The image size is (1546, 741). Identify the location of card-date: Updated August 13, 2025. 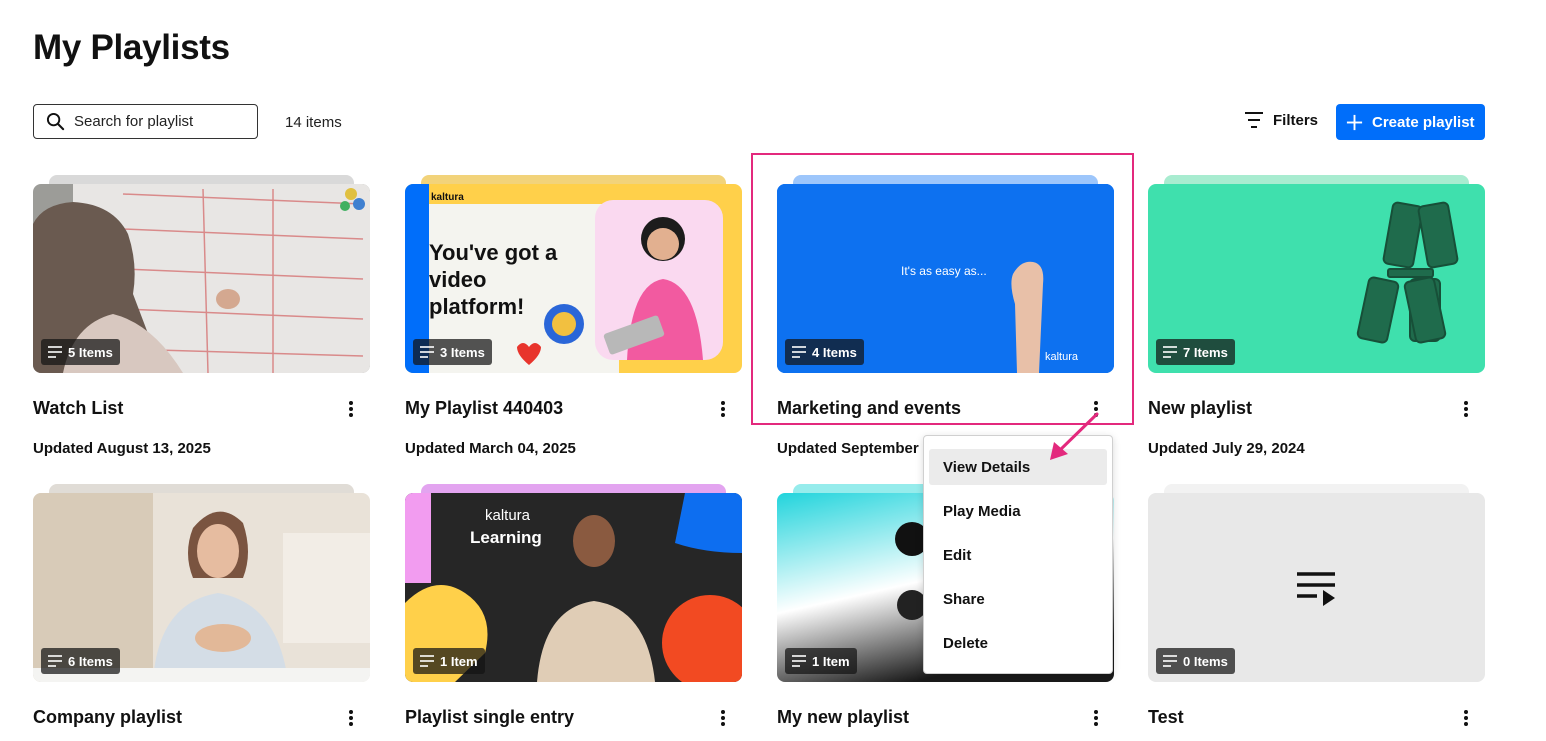
(122, 448).